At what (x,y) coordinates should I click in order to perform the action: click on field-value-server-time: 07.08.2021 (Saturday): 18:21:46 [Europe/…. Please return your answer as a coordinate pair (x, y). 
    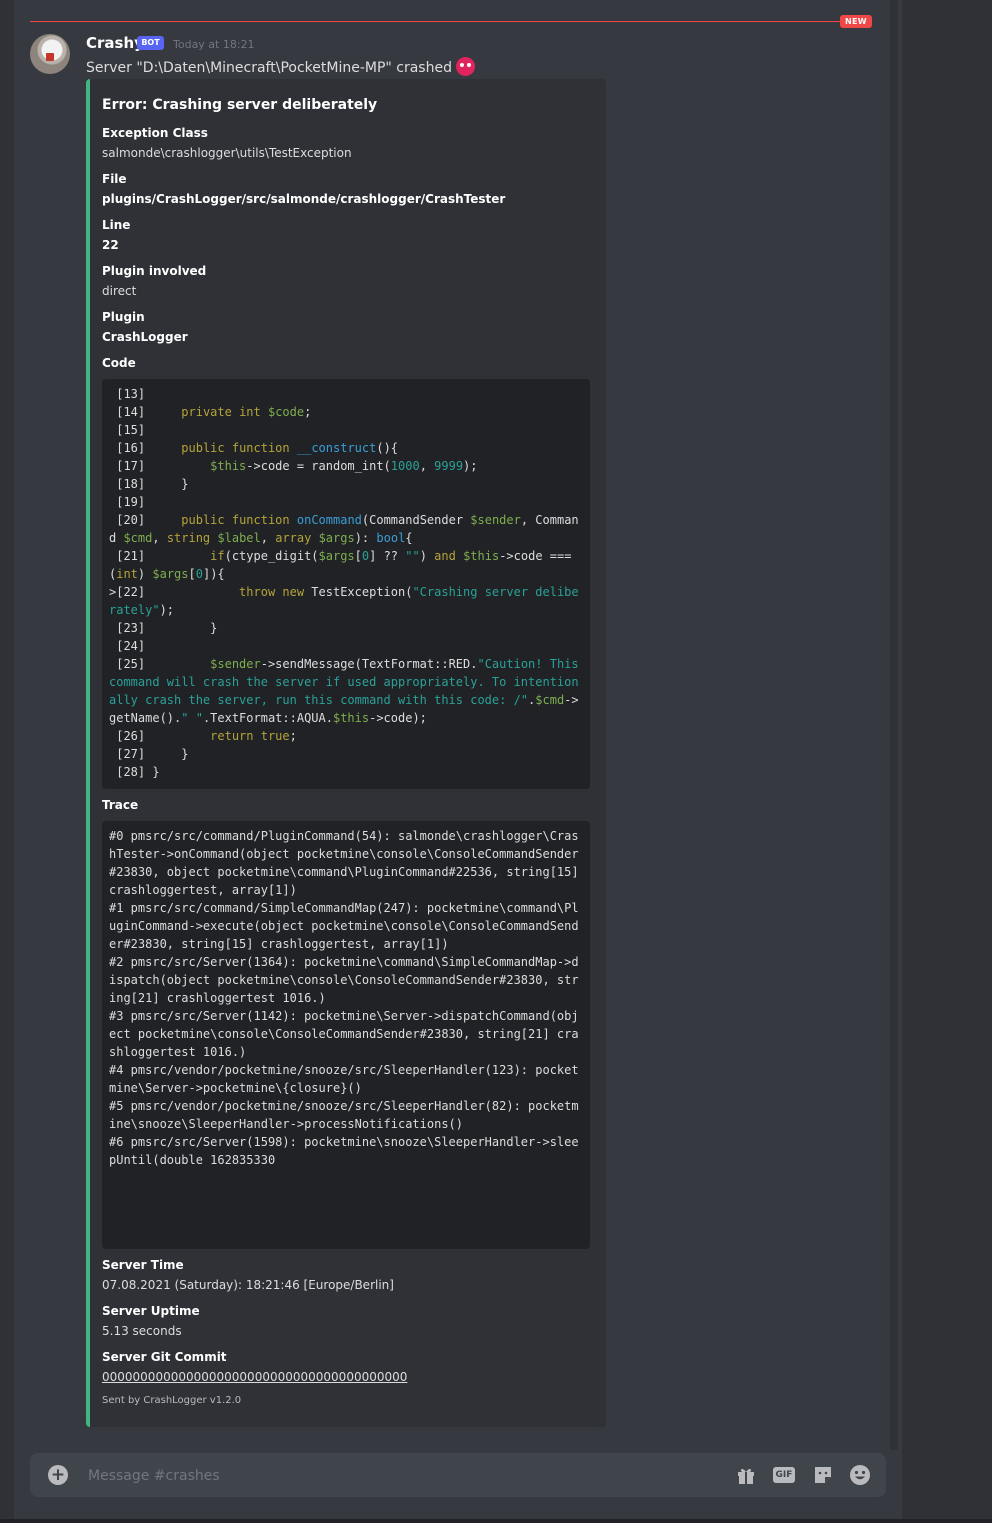
    Looking at the image, I should click on (248, 1285).